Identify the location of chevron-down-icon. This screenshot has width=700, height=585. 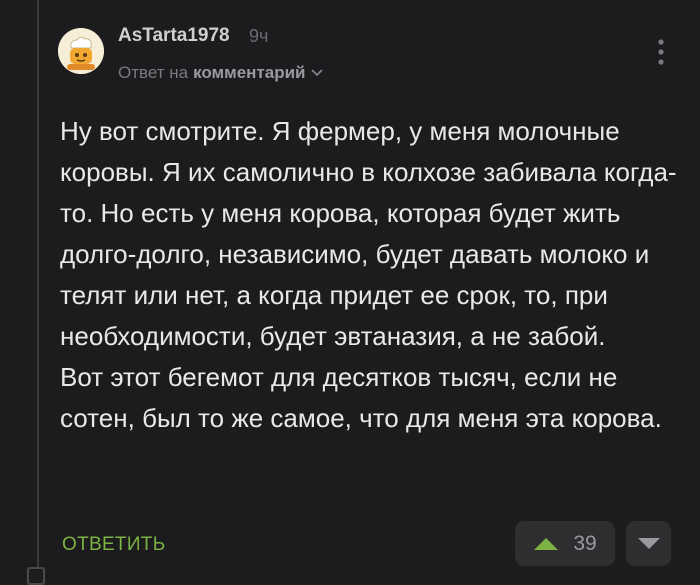
(317, 73).